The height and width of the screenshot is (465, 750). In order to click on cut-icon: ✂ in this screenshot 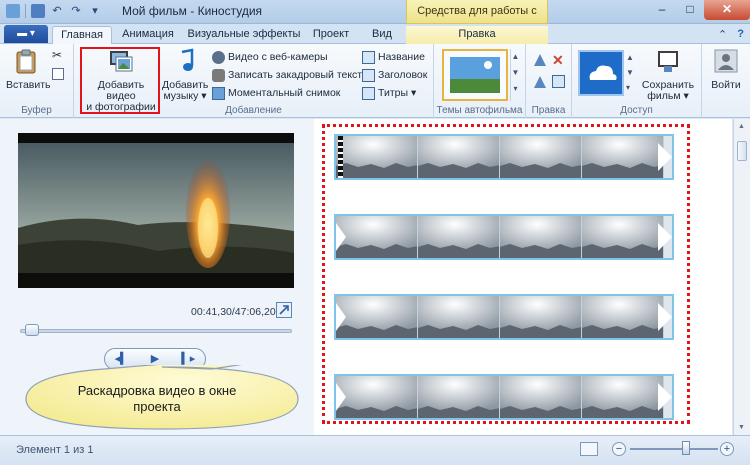, I will do `click(57, 55)`.